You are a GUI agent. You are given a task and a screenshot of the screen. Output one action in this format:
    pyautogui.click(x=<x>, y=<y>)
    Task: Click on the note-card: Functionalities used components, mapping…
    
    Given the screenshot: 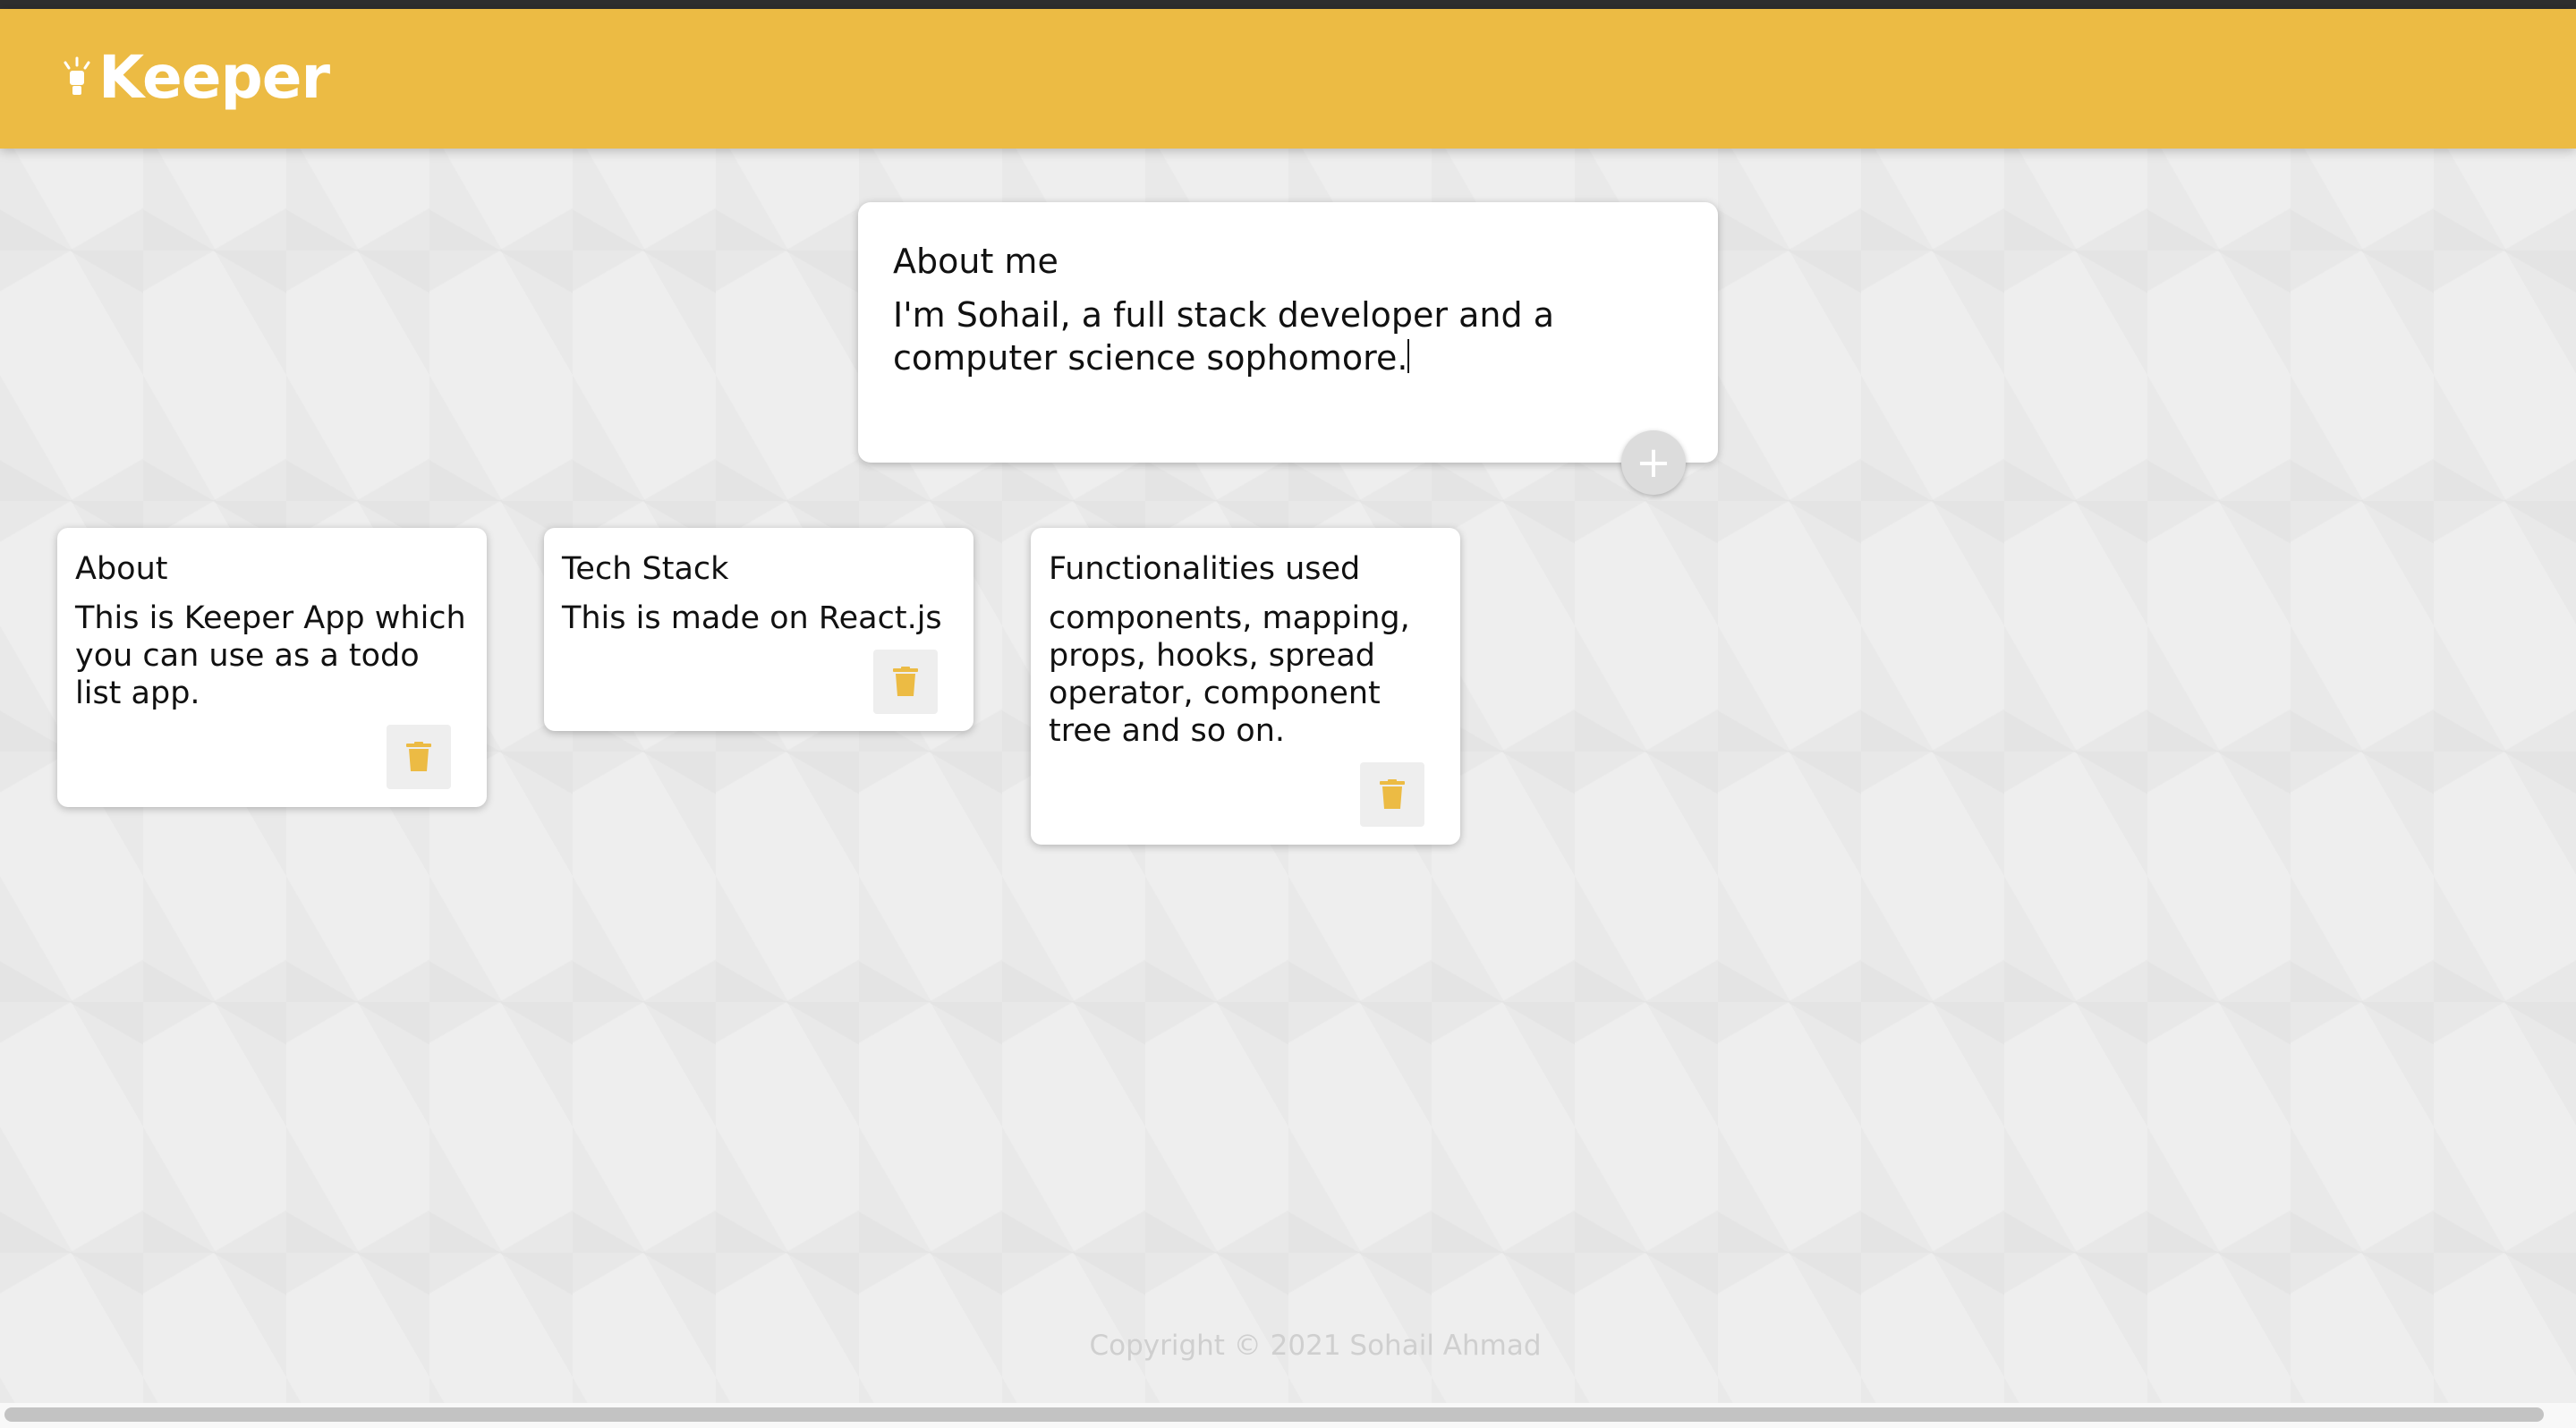 What is the action you would take?
    pyautogui.click(x=1245, y=686)
    